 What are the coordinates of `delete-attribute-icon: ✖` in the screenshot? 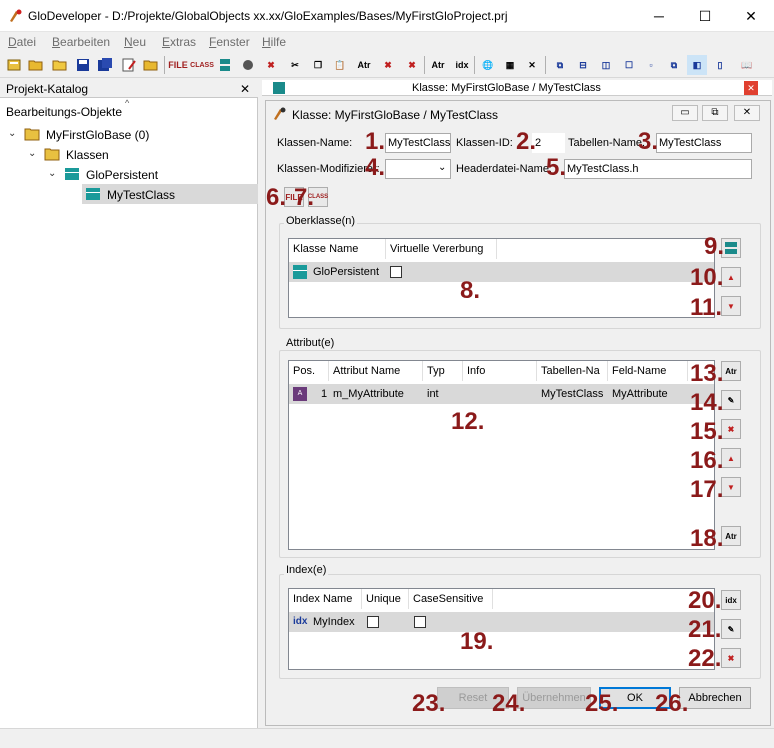 It's located at (731, 429).